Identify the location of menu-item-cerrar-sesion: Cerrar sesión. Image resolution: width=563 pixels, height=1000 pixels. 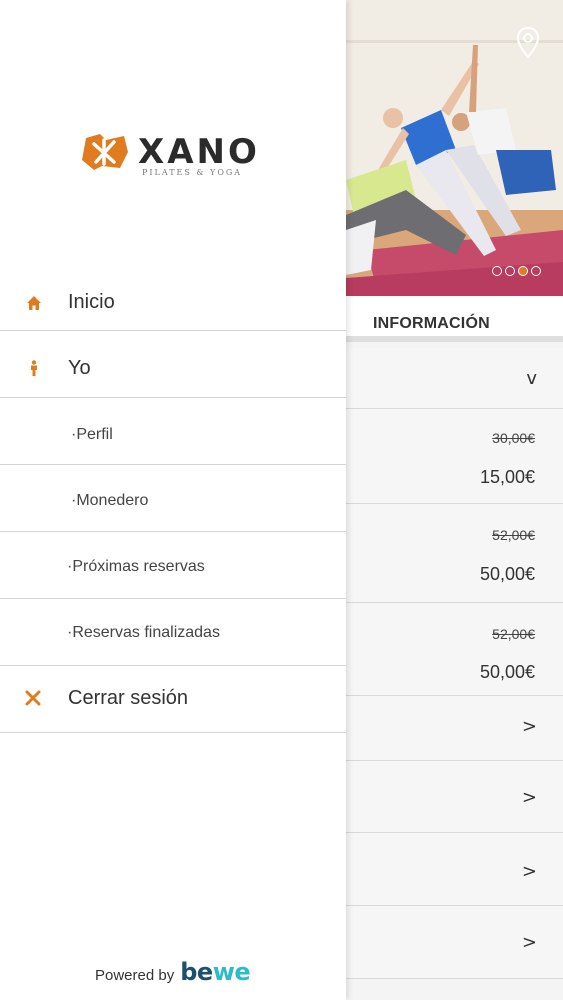
(173, 699).